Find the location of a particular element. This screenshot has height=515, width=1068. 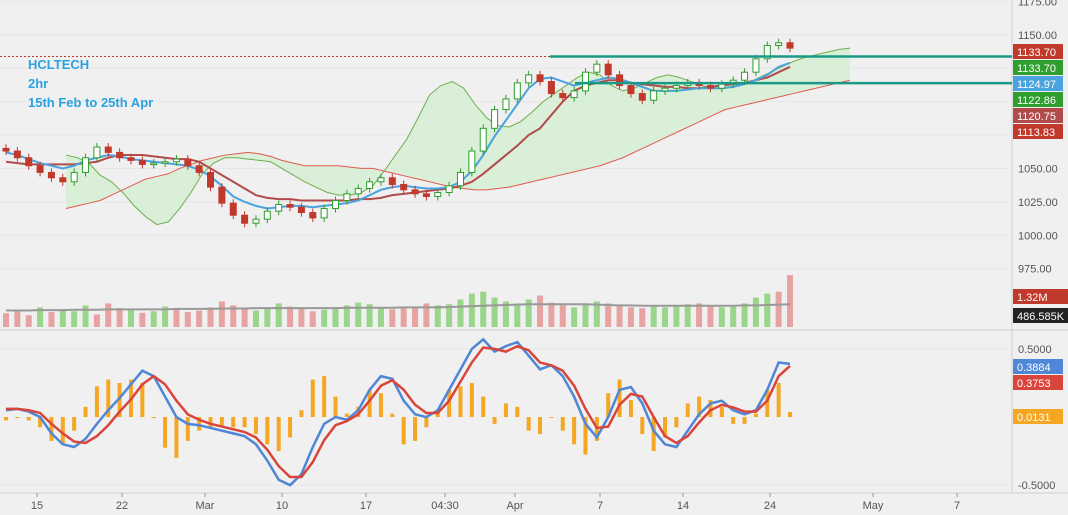

x-tick-label: May is located at coordinates (873, 506).